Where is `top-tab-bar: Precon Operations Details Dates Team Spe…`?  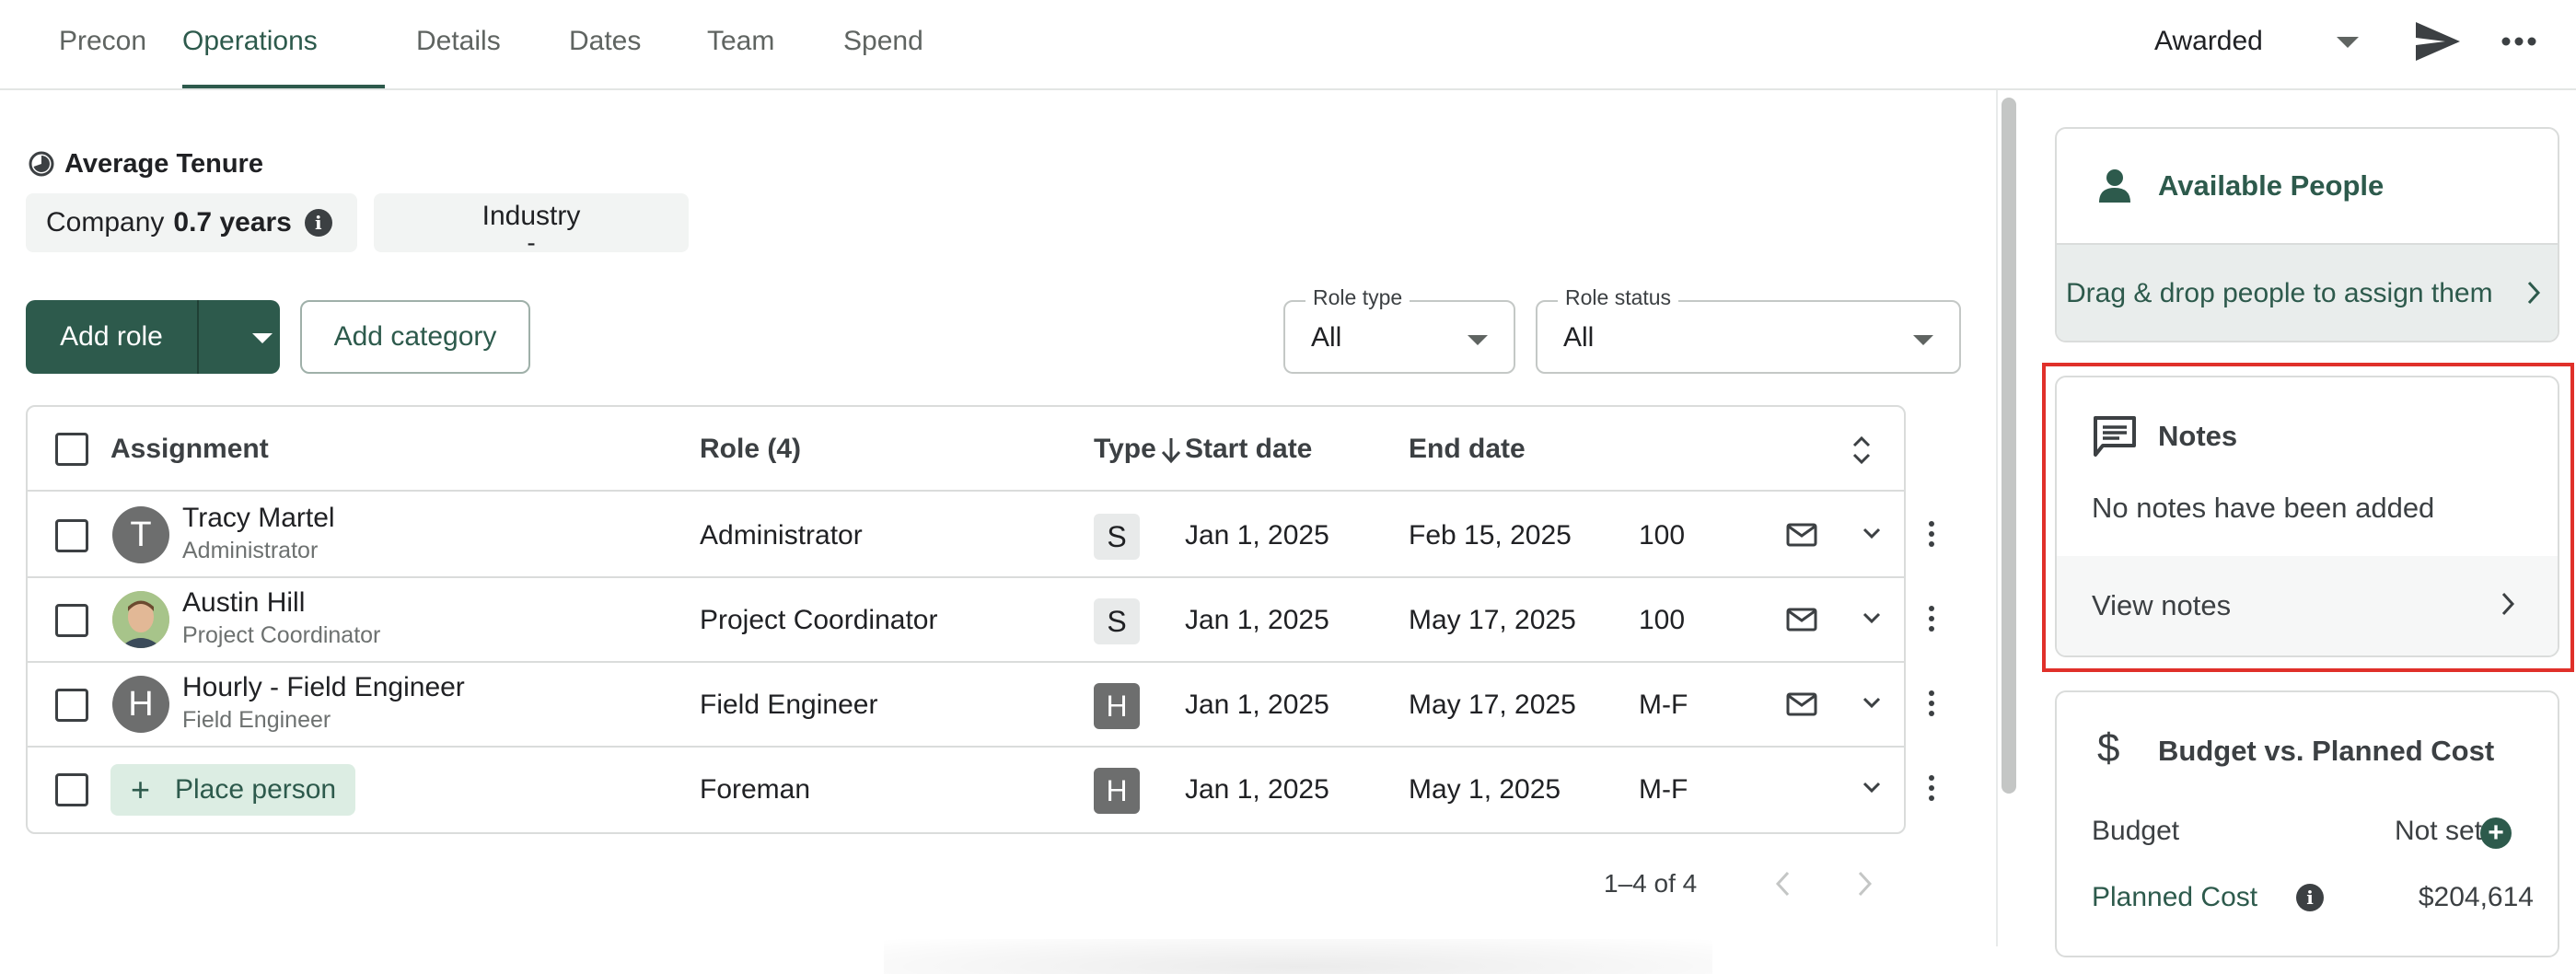
top-tab-bar: Precon Operations Details Dates Team Spe… is located at coordinates (1288, 45).